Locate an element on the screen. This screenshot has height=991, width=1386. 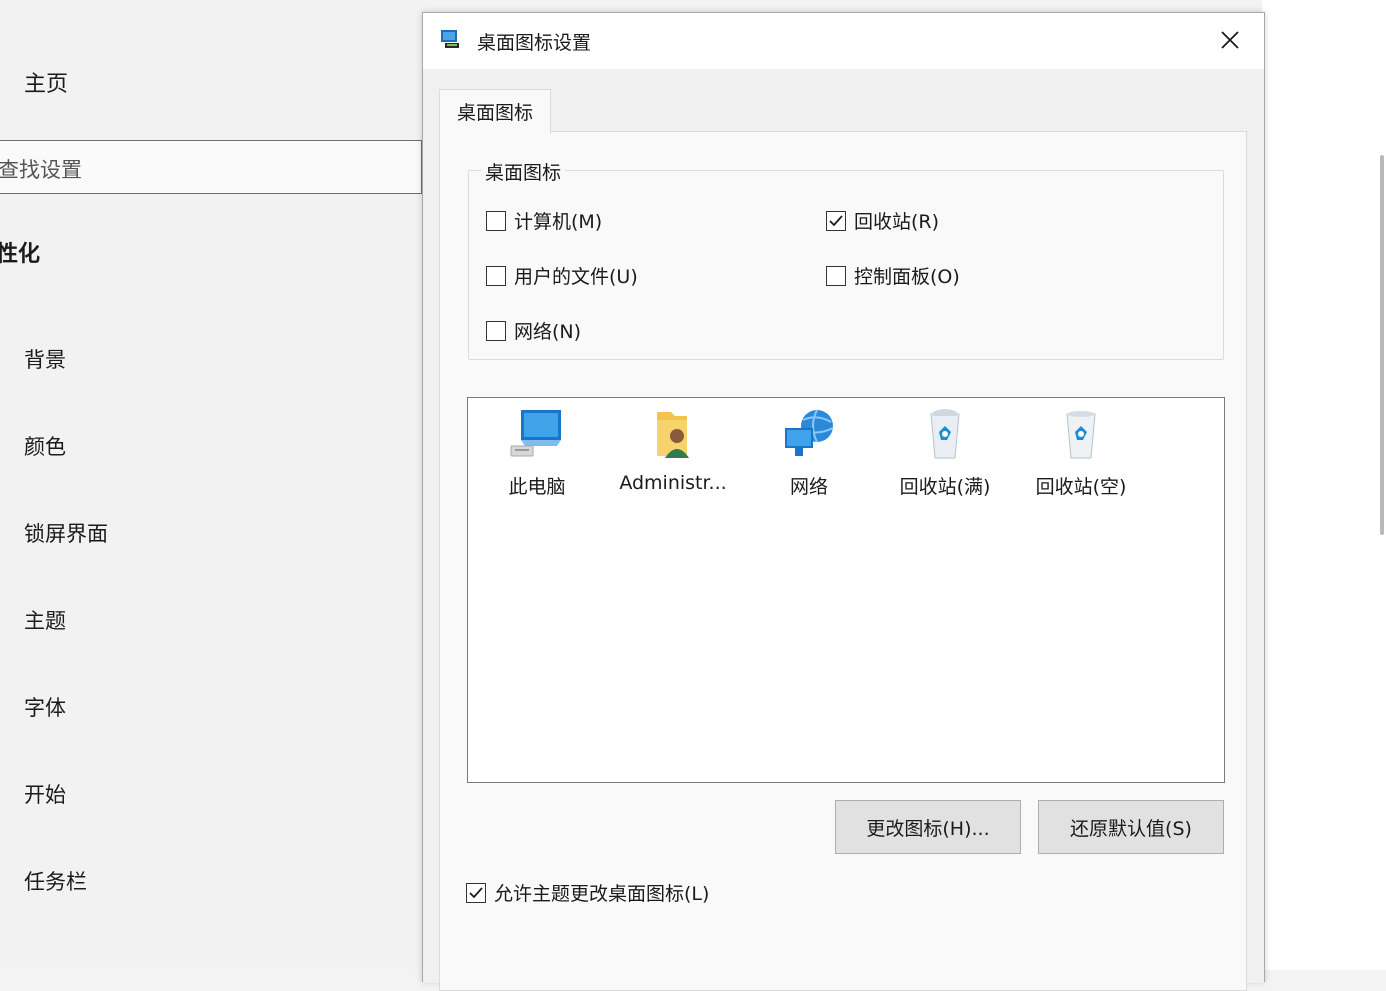
icon-item-this-pc: 此电脑 is located at coordinates (537, 452).